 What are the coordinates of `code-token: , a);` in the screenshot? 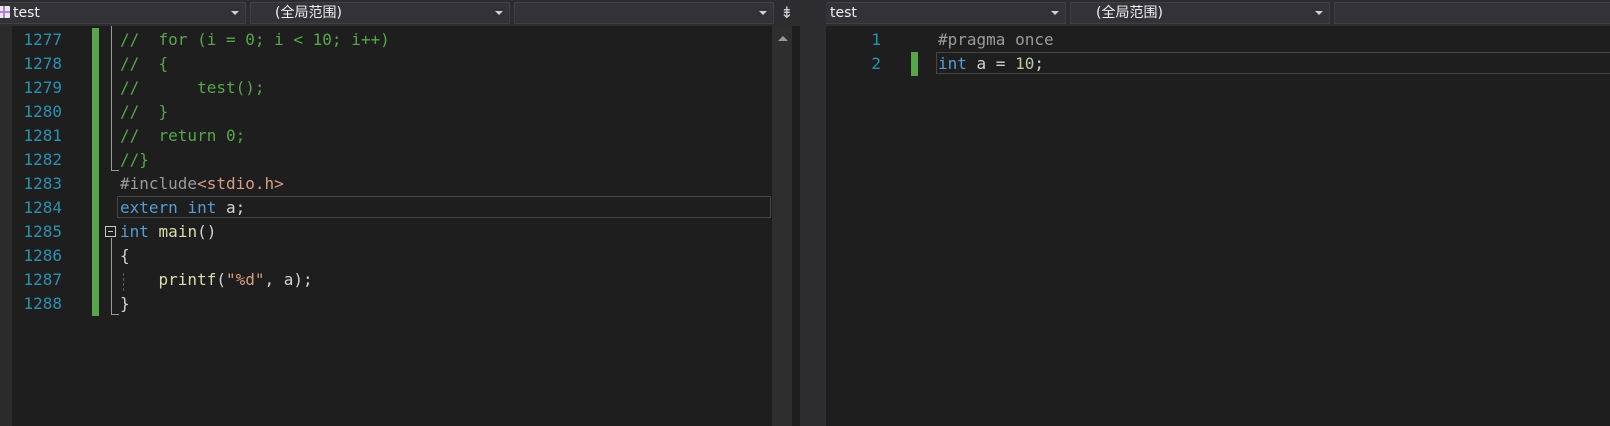 It's located at (288, 279).